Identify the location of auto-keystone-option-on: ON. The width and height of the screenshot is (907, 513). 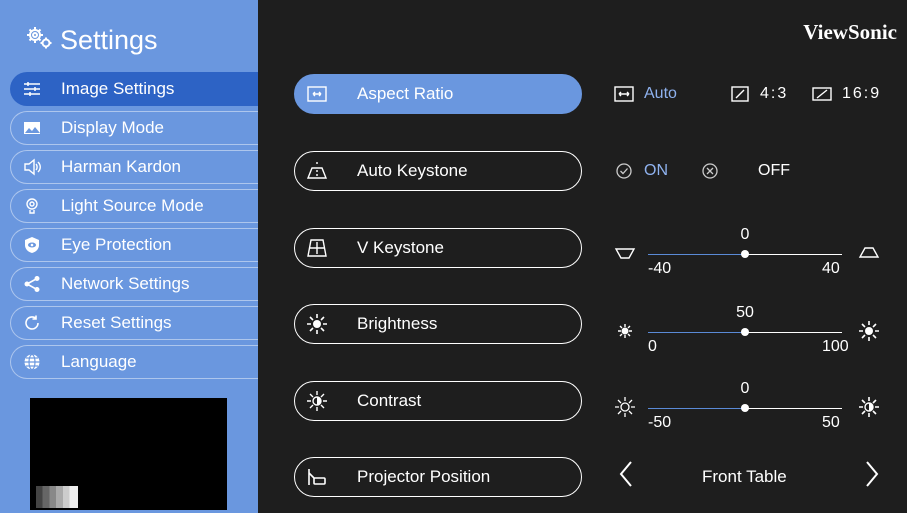
(641, 171).